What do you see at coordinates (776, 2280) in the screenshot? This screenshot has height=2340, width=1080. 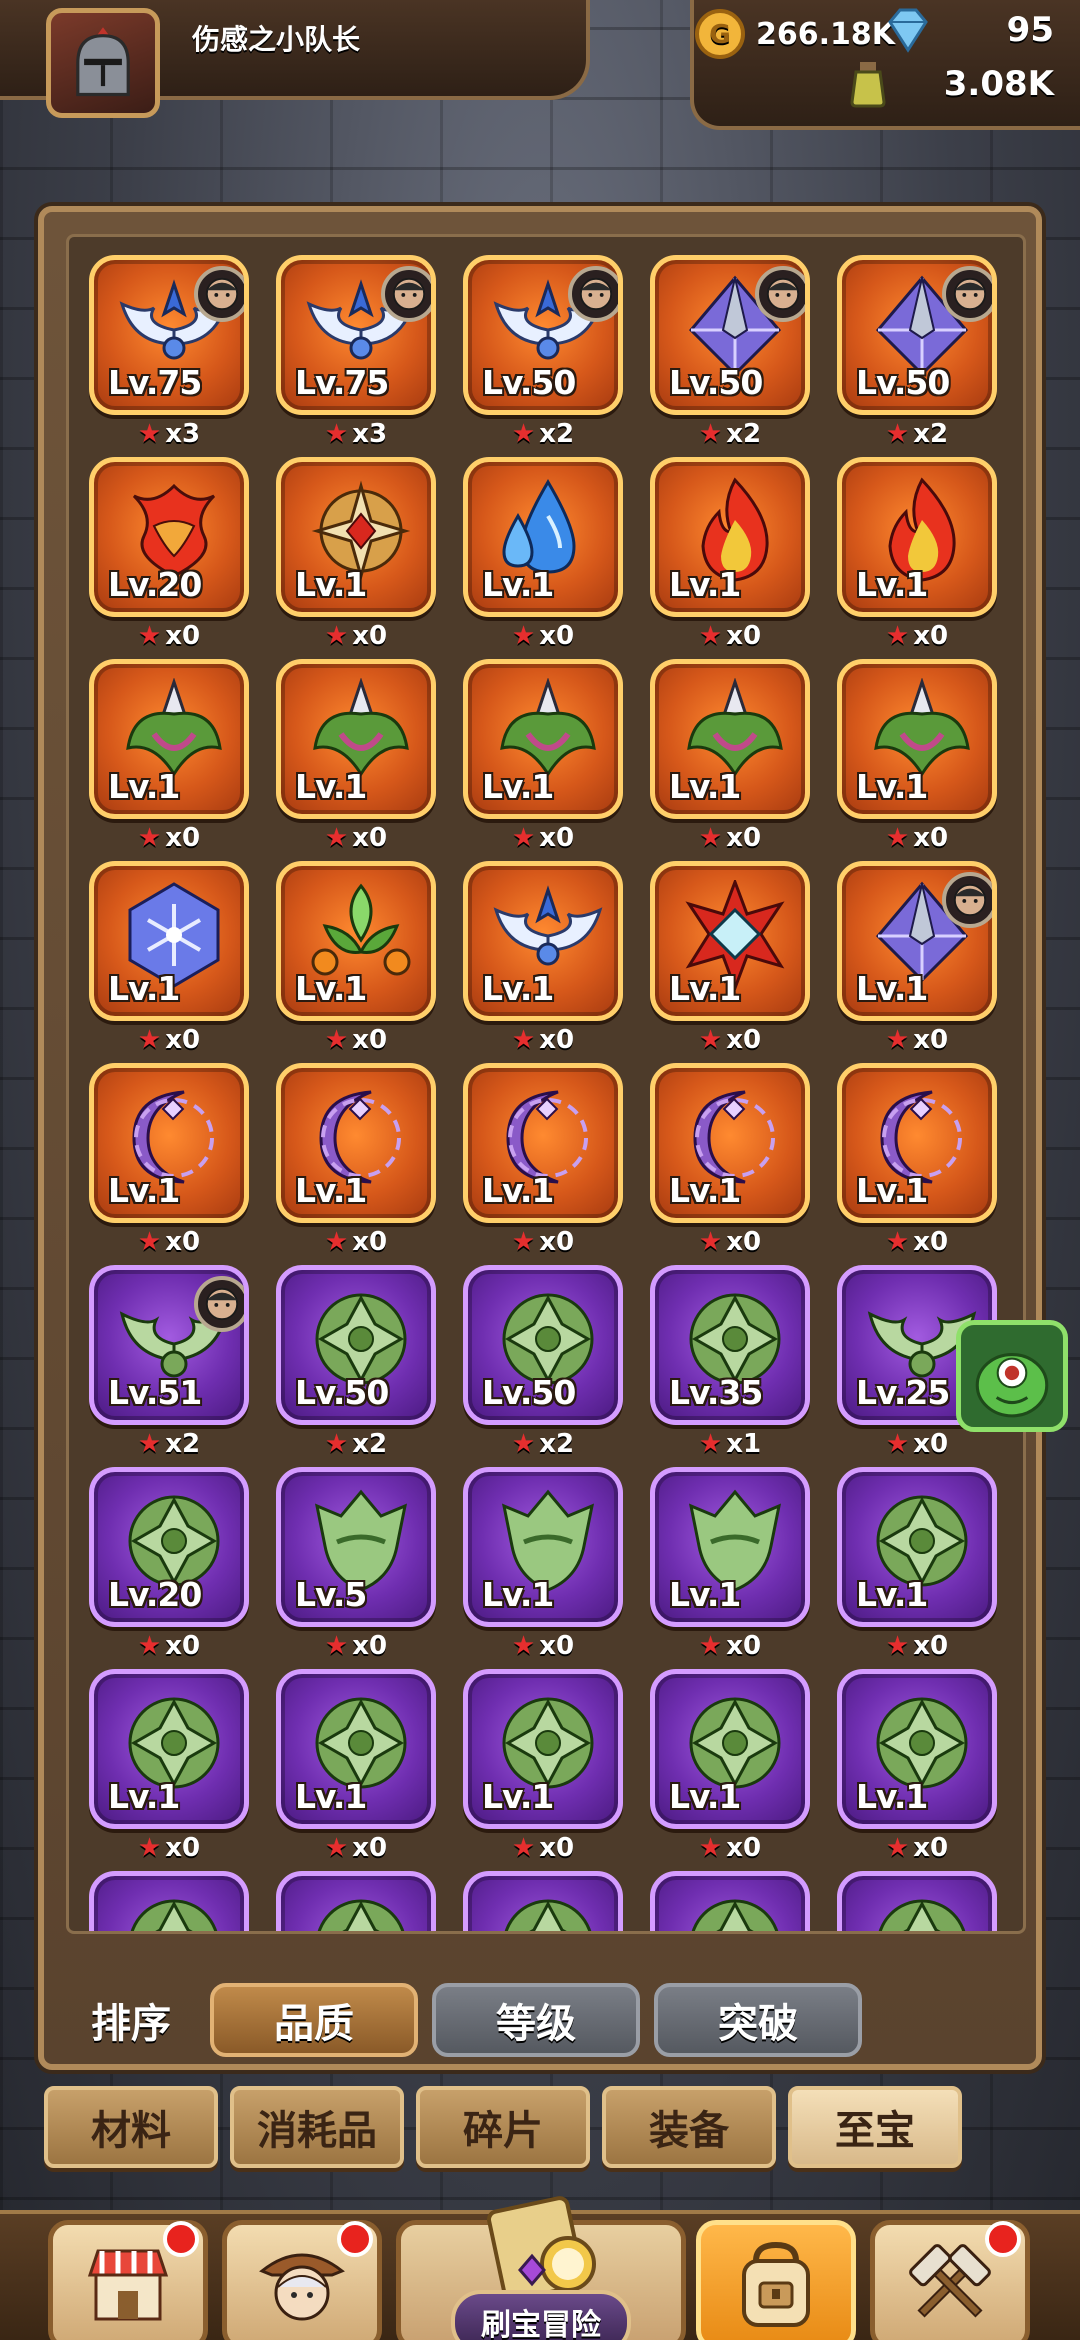 I see `nav-bag-button` at bounding box center [776, 2280].